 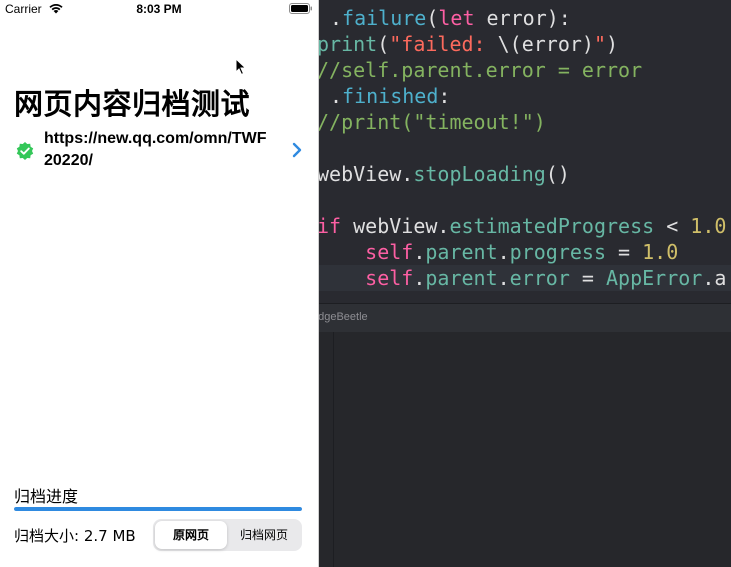 What do you see at coordinates (456, 18) in the screenshot?
I see `code-token: let` at bounding box center [456, 18].